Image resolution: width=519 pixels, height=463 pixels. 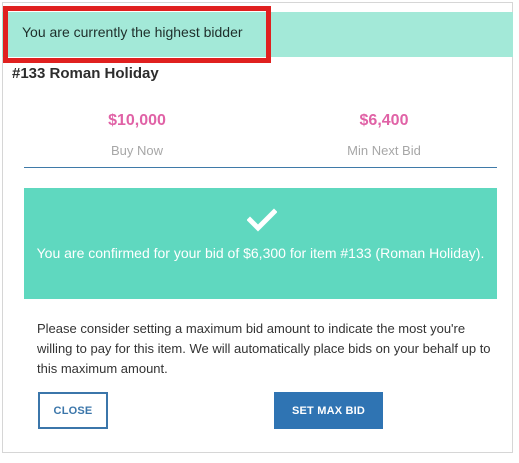 I want to click on status-banner-text: You are currently the highest bidder, so click(x=132, y=32).